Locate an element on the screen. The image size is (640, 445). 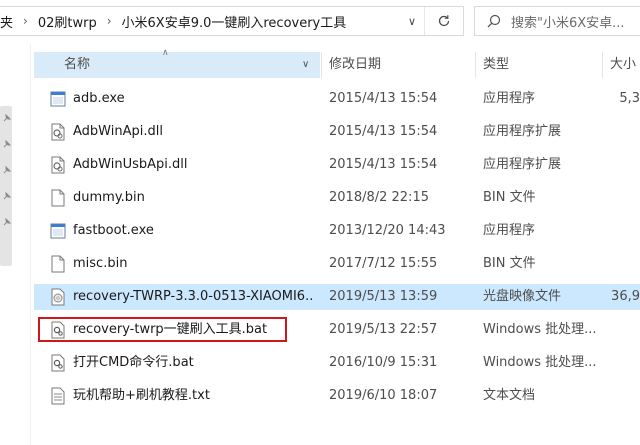
file-row: adb.exe 2015/4/13 15:54 应用程序 5,3 is located at coordinates (337, 99).